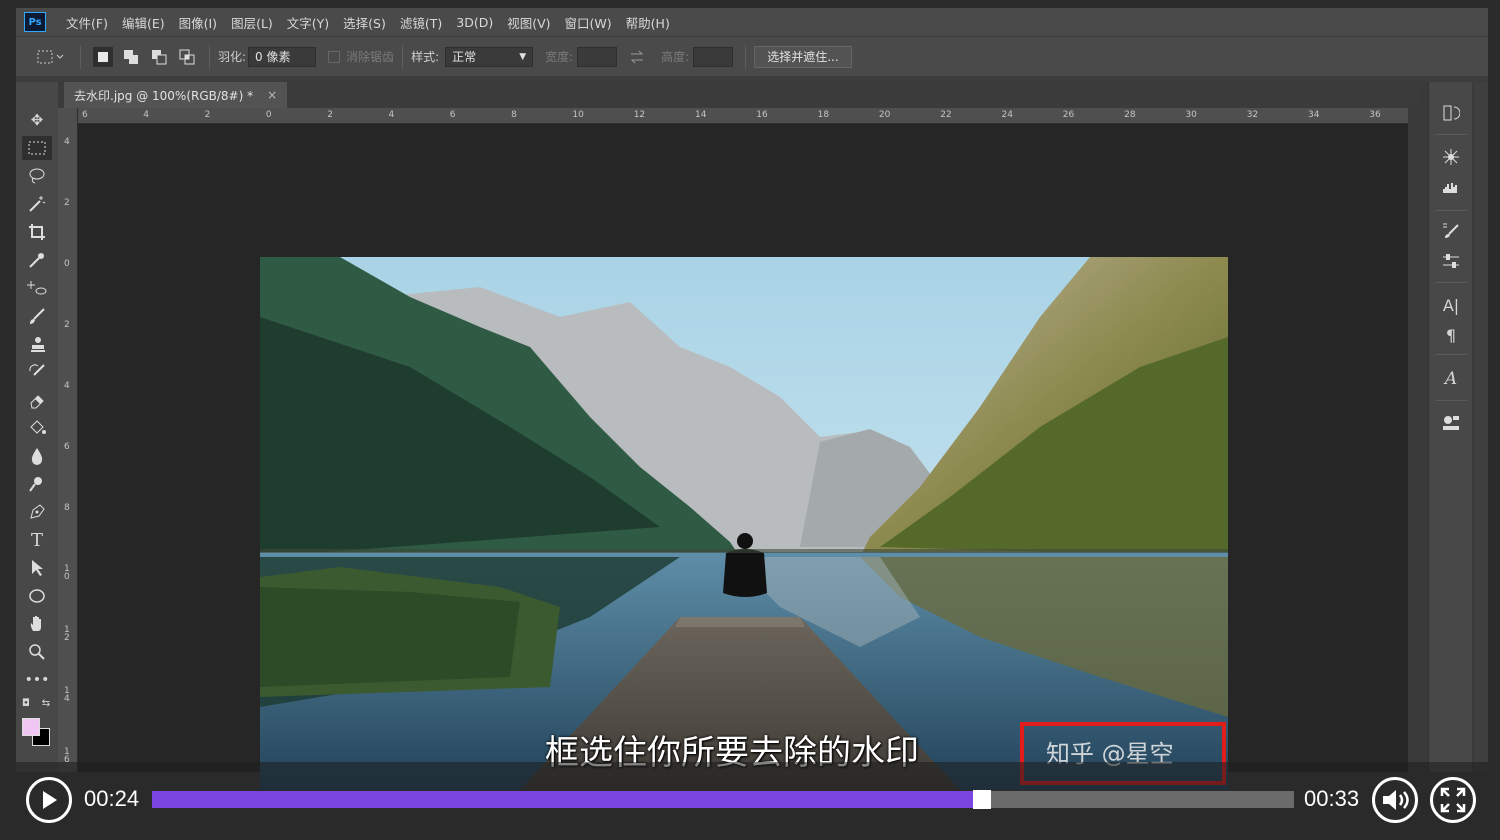  Describe the element at coordinates (474, 22) in the screenshot. I see `menu-3d: 3D(D)` at that location.